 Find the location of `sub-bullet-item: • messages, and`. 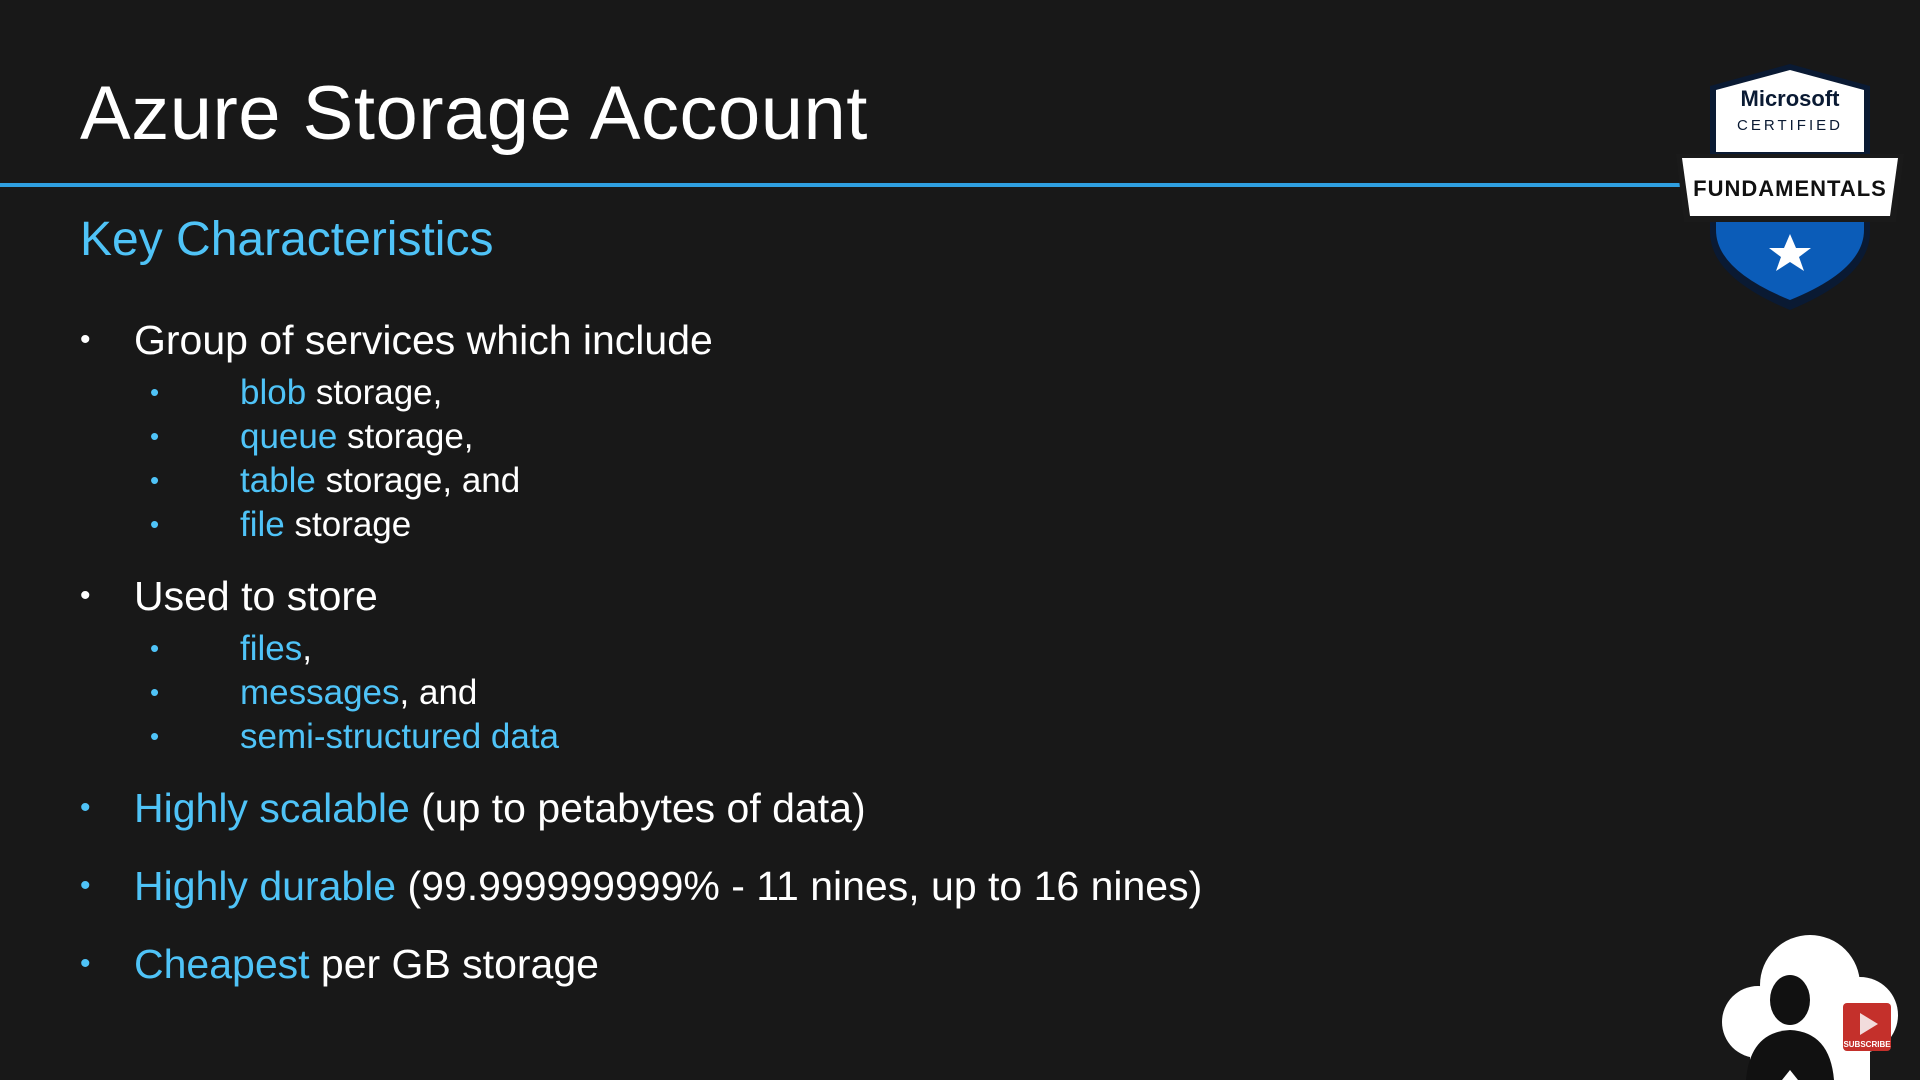

sub-bullet-item: • messages, and is located at coordinates (313, 692).